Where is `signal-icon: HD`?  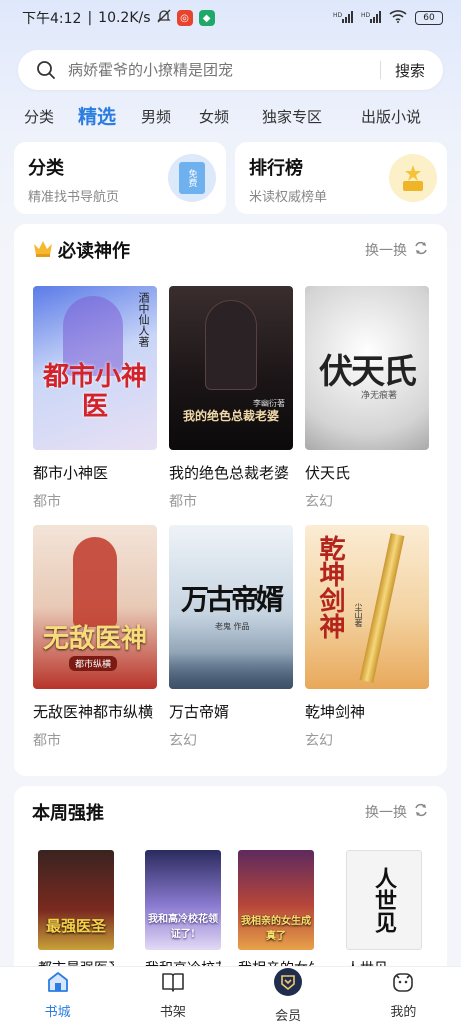 signal-icon: HD is located at coordinates (343, 18).